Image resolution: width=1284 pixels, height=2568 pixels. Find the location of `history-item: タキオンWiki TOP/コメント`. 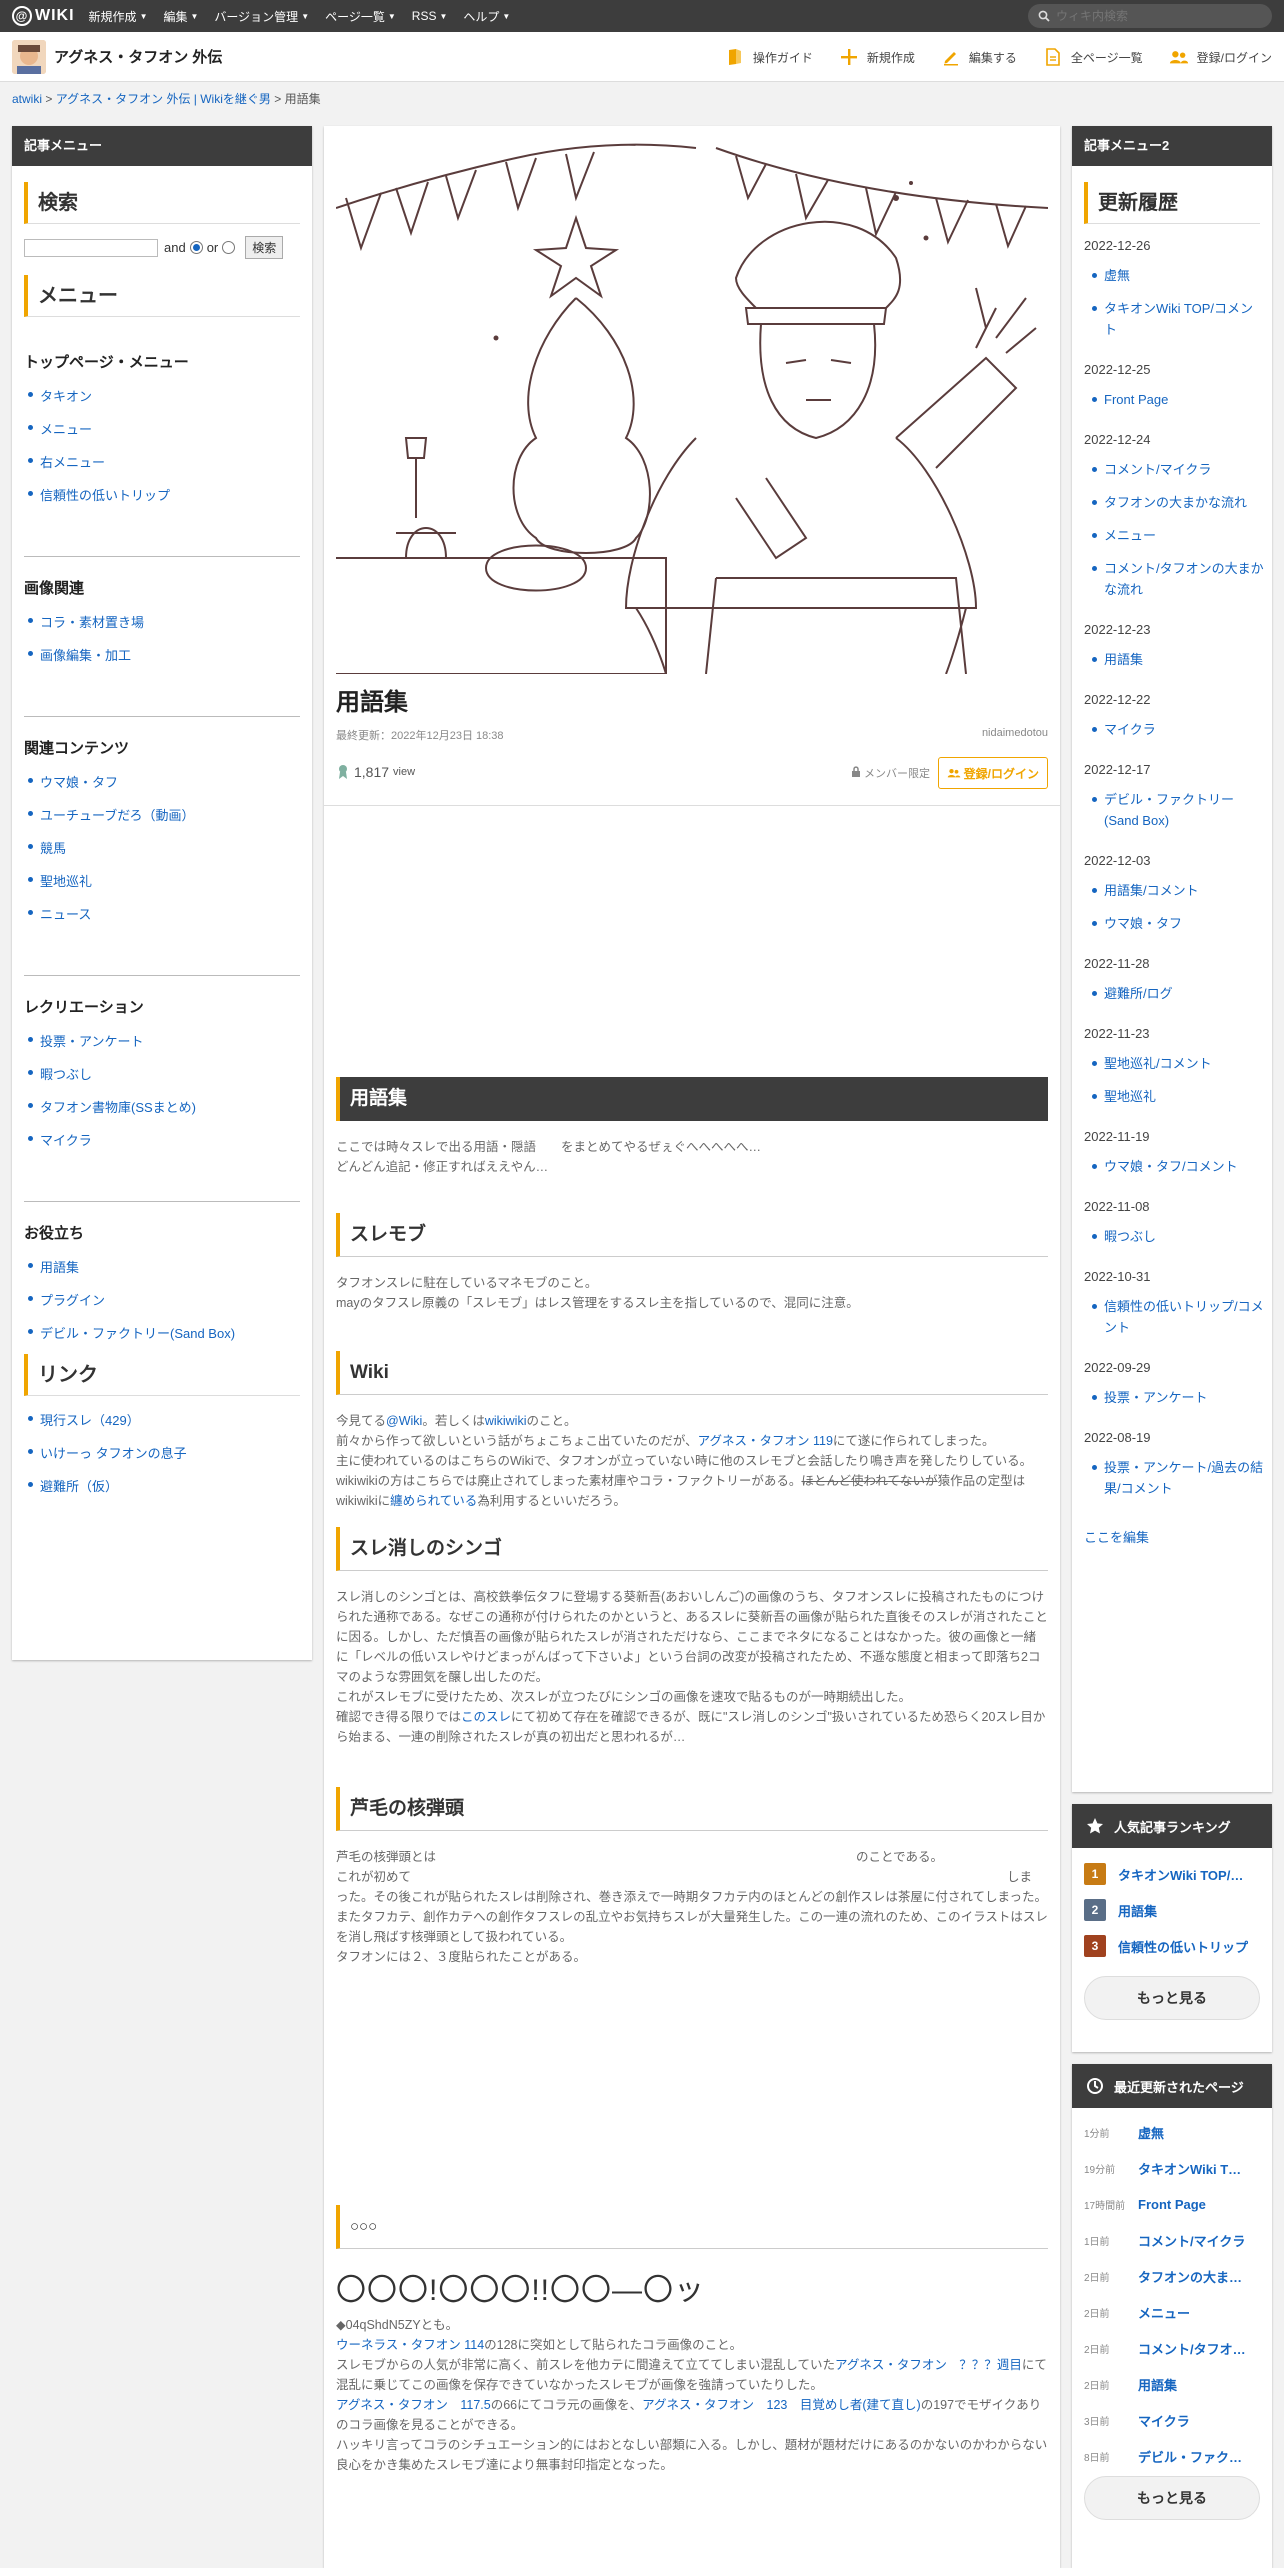

history-item: タキオンWiki TOP/コメント is located at coordinates (1178, 319).